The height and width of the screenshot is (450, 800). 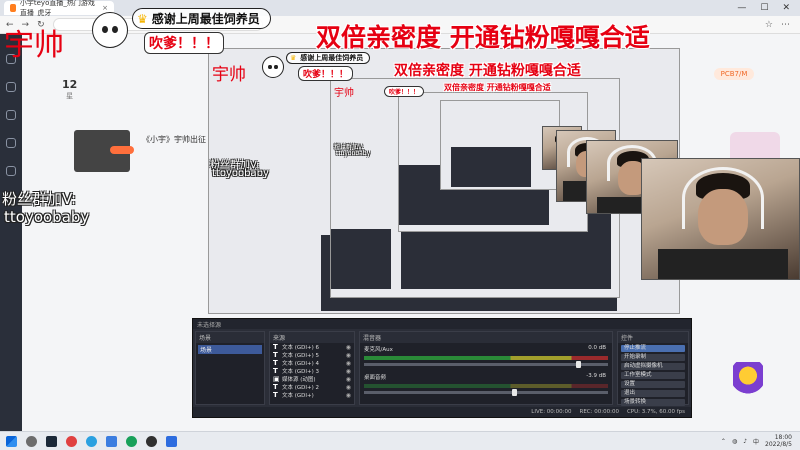 What do you see at coordinates (11, 232) in the screenshot?
I see `site-side-nav` at bounding box center [11, 232].